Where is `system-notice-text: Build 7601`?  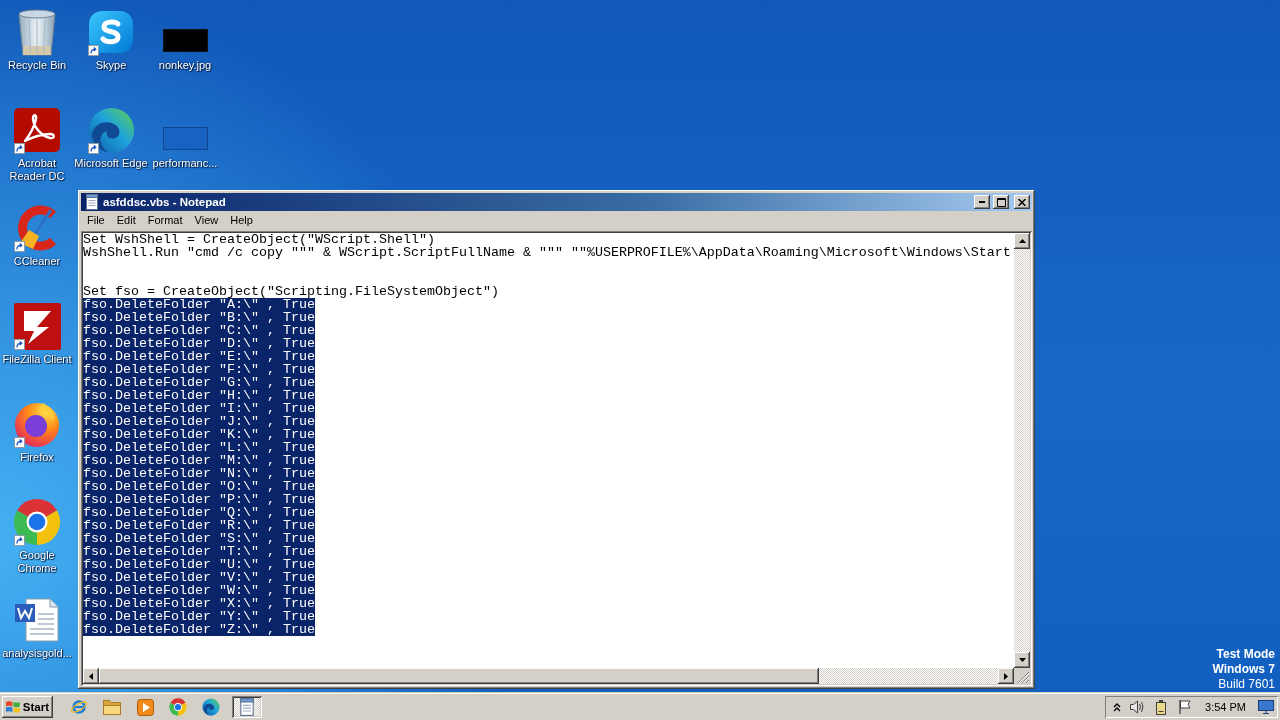 system-notice-text: Build 7601 is located at coordinates (1246, 684).